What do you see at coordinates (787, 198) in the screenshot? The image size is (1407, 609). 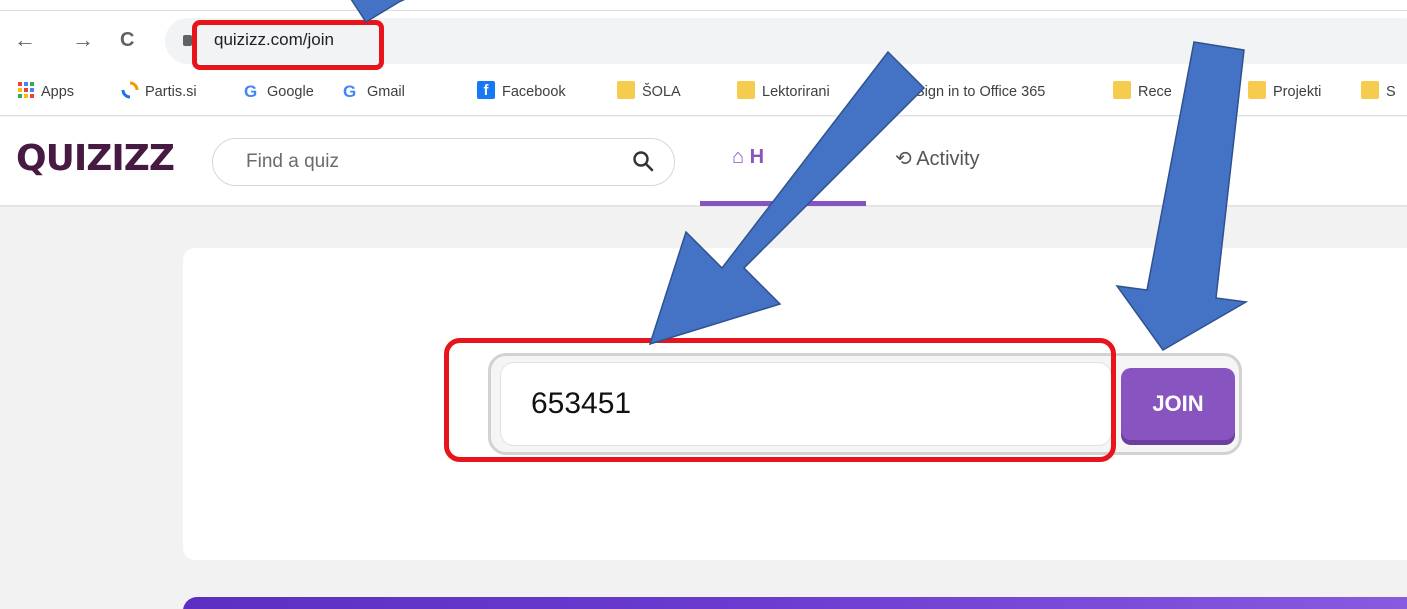 I see `arrow-to-code-input` at bounding box center [787, 198].